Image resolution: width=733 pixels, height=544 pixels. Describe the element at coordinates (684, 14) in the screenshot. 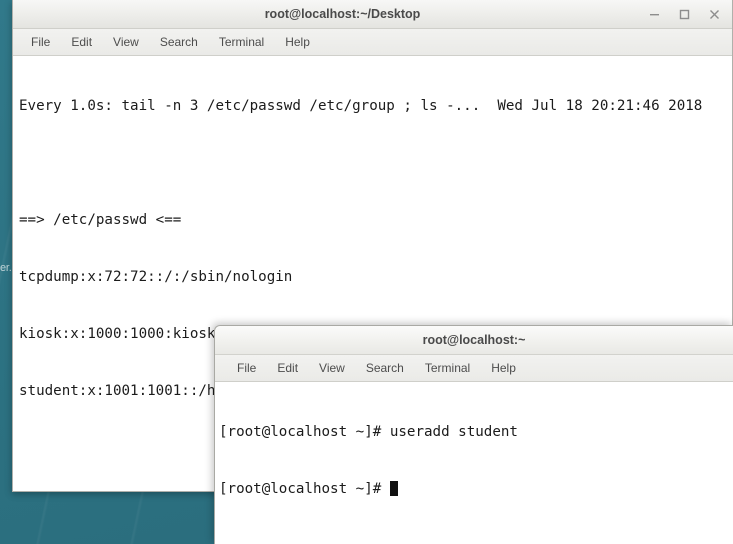

I see `maximize-icon` at that location.